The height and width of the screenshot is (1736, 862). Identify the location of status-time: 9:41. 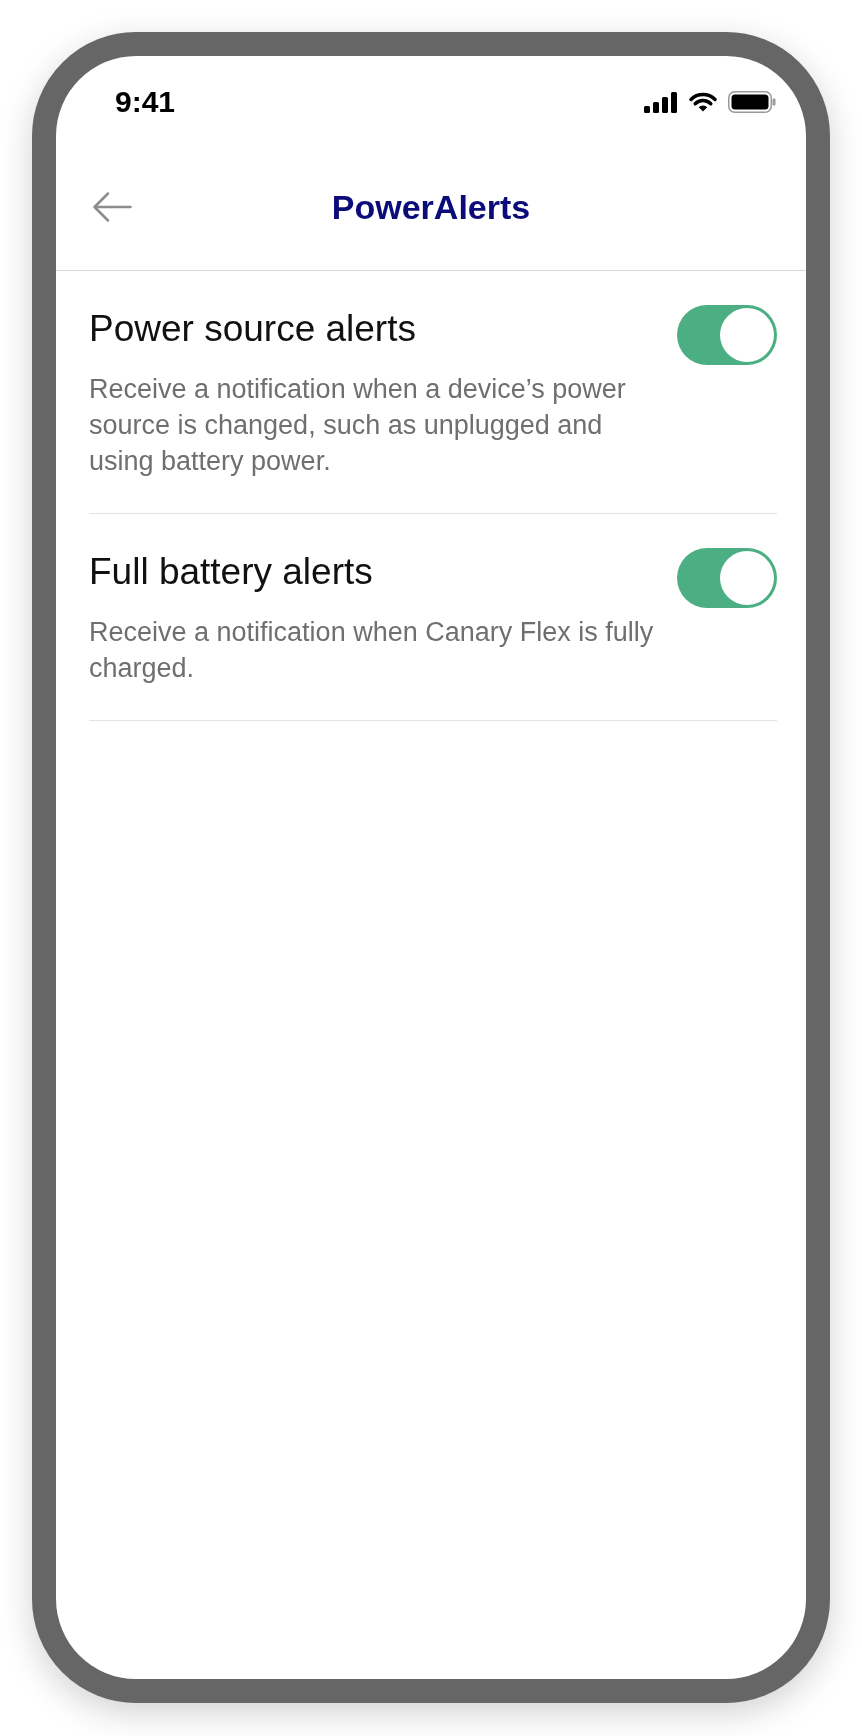
(145, 102).